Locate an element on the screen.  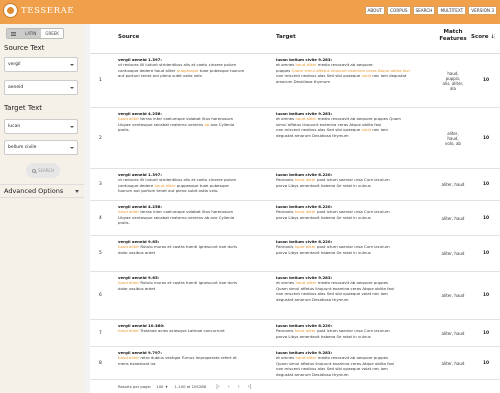
last-page-icon: ›| is located at coordinates (250, 387).